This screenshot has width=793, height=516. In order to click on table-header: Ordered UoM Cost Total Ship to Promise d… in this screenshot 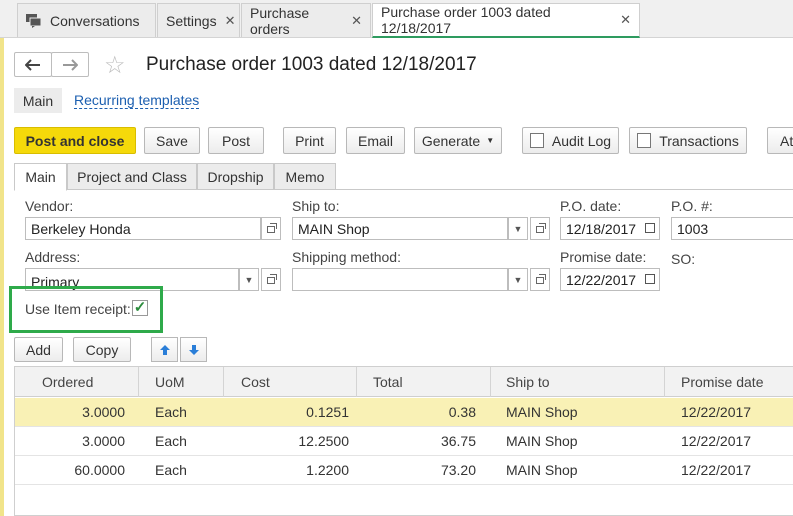, I will do `click(404, 382)`.